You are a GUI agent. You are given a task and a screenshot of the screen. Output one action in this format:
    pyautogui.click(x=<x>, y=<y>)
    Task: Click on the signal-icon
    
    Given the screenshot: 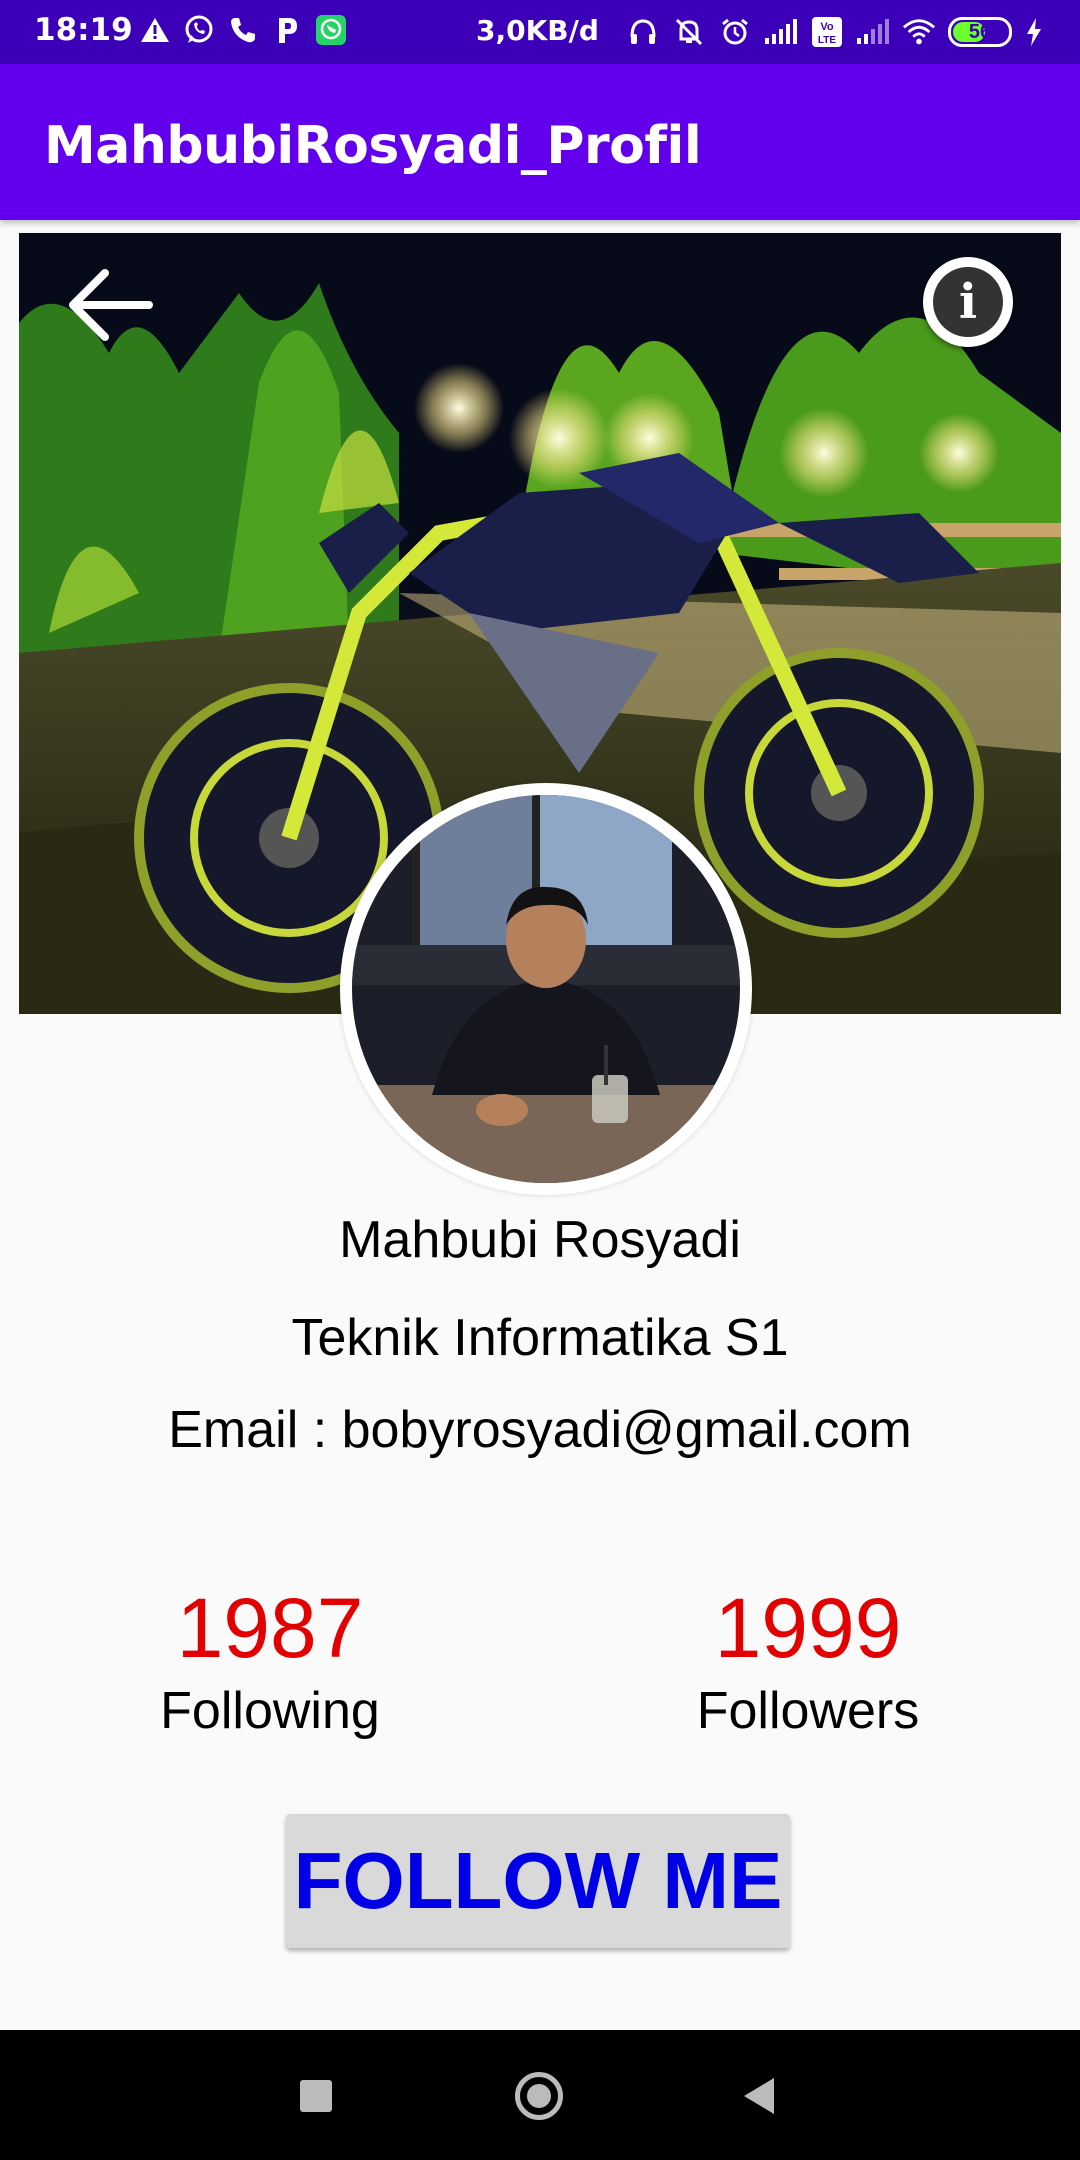 What is the action you would take?
    pyautogui.click(x=781, y=32)
    